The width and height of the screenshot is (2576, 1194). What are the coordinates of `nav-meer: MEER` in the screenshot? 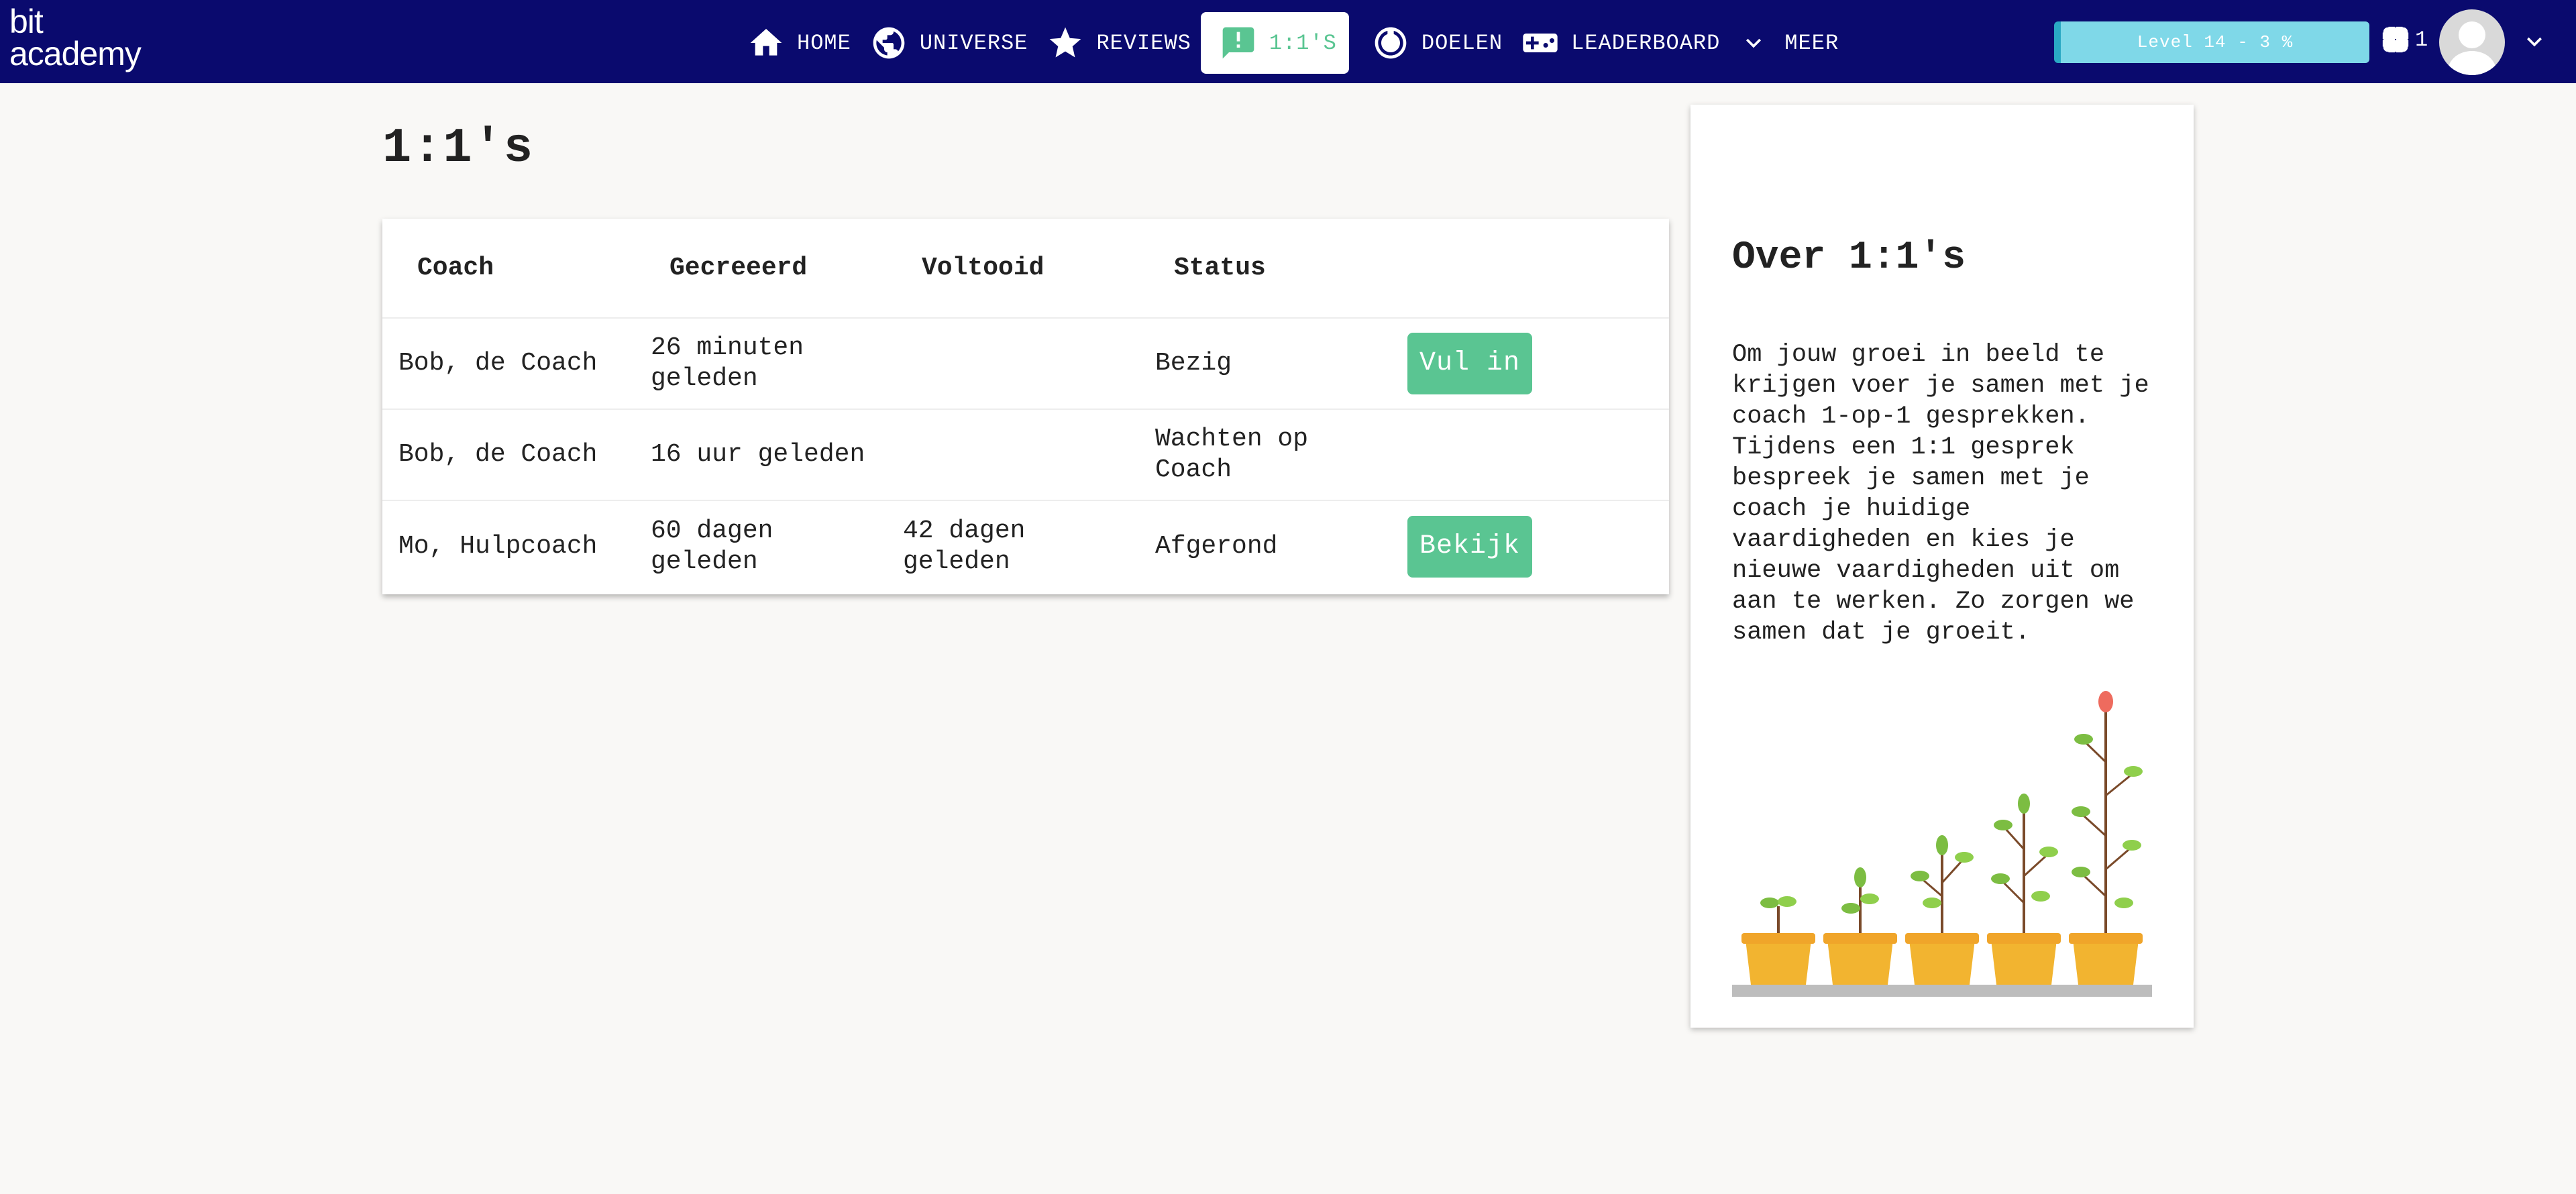 It's located at (1788, 43).